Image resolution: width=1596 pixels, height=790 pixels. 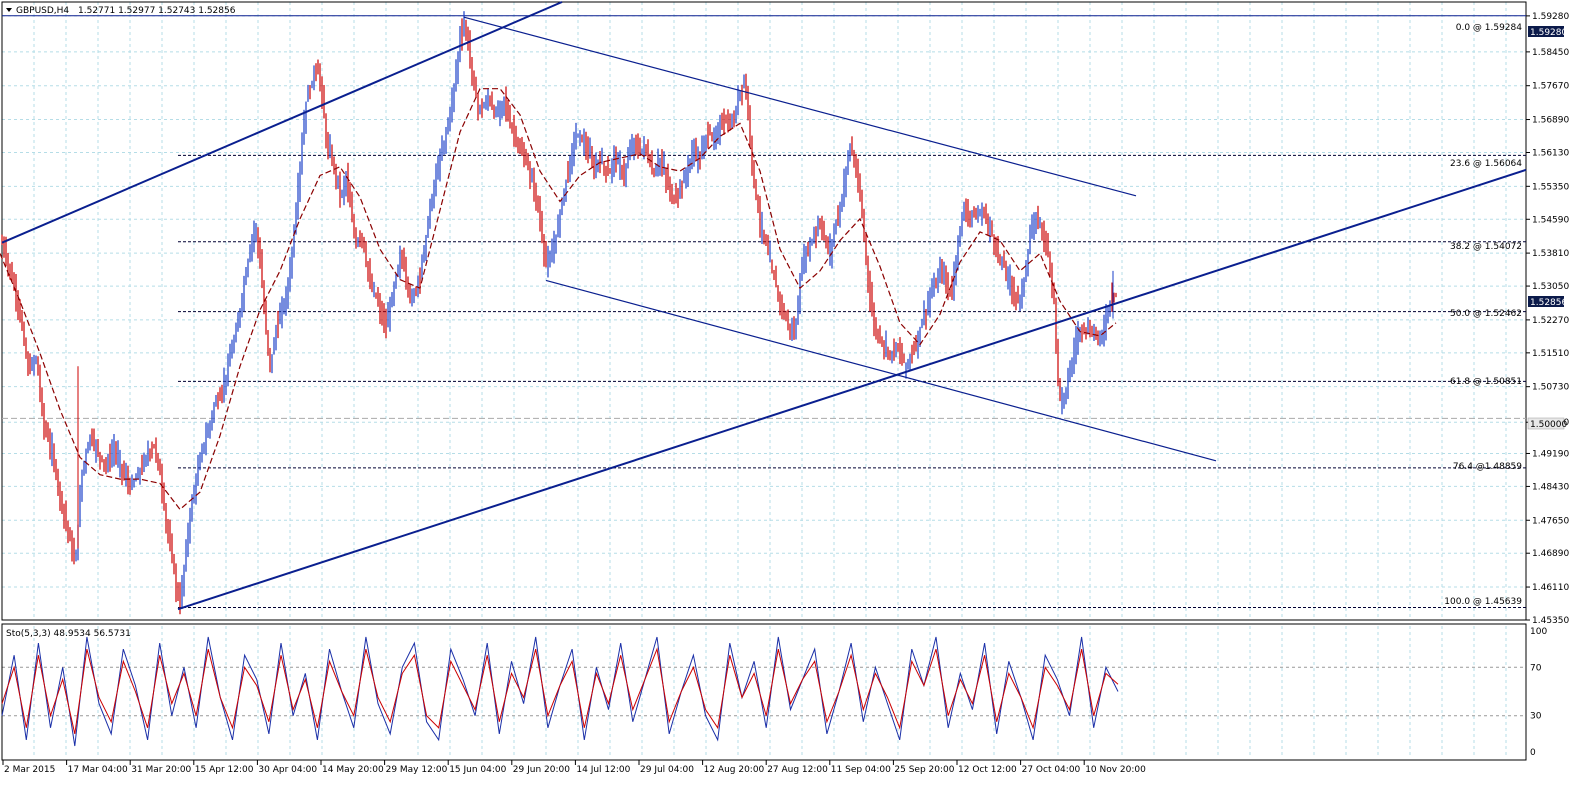 What do you see at coordinates (1550, 554) in the screenshot?
I see `price-tick-label: 1.46890` at bounding box center [1550, 554].